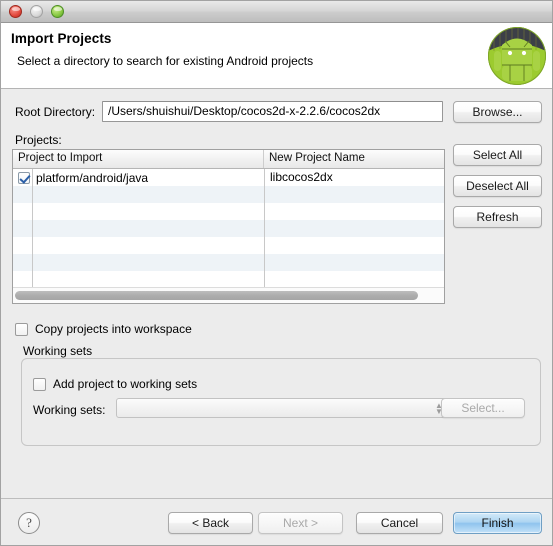 The image size is (553, 546). What do you see at coordinates (354, 159) in the screenshot?
I see `column-header-new-project-name: New Project Name` at bounding box center [354, 159].